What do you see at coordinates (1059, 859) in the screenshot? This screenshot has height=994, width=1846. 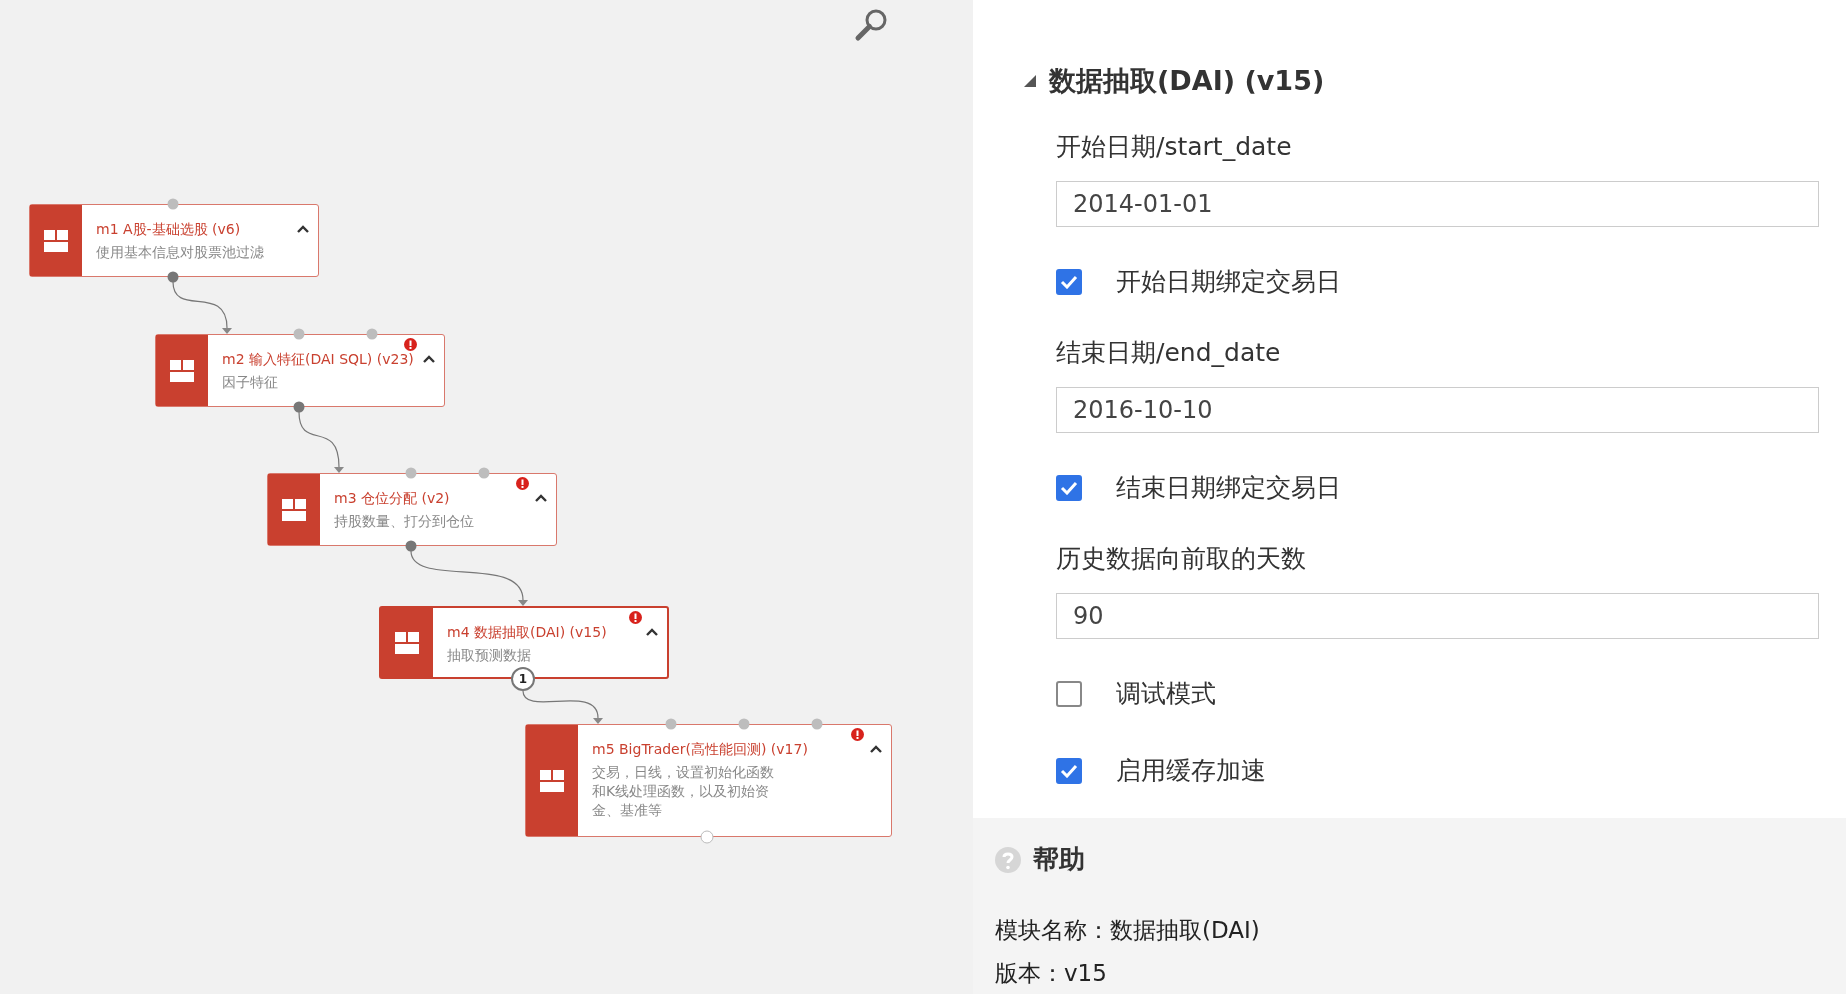 I see `help-title: 帮助` at bounding box center [1059, 859].